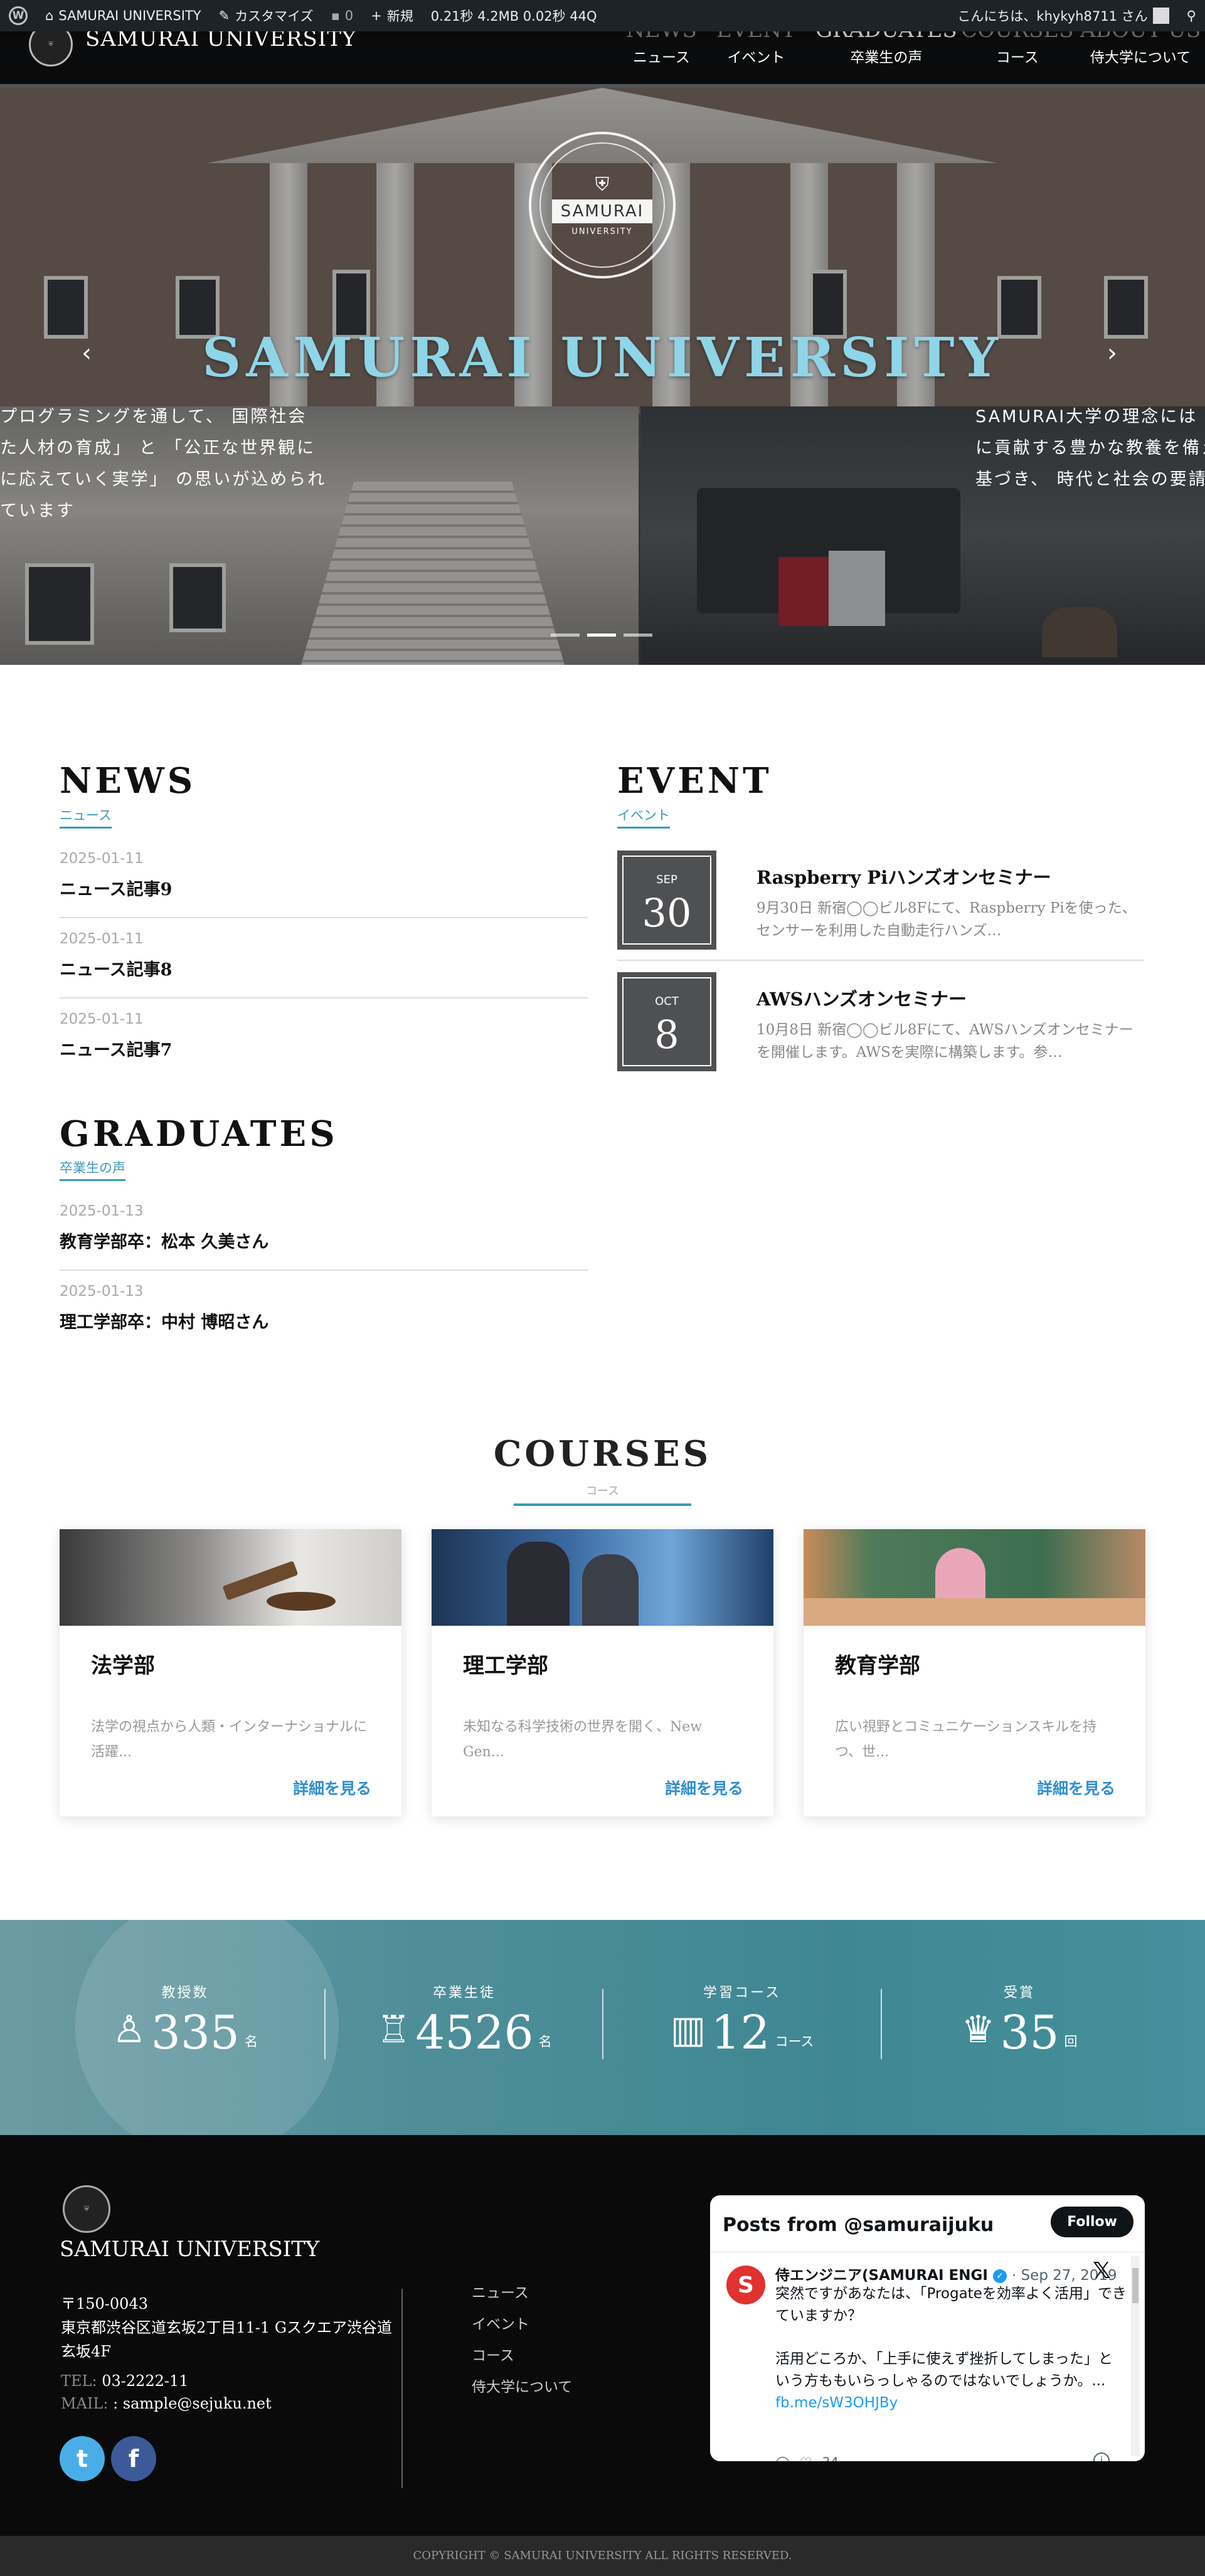 The width and height of the screenshot is (1205, 2576). Describe the element at coordinates (756, 42) in the screenshot. I see `nav-event: EVENTイベント` at that location.